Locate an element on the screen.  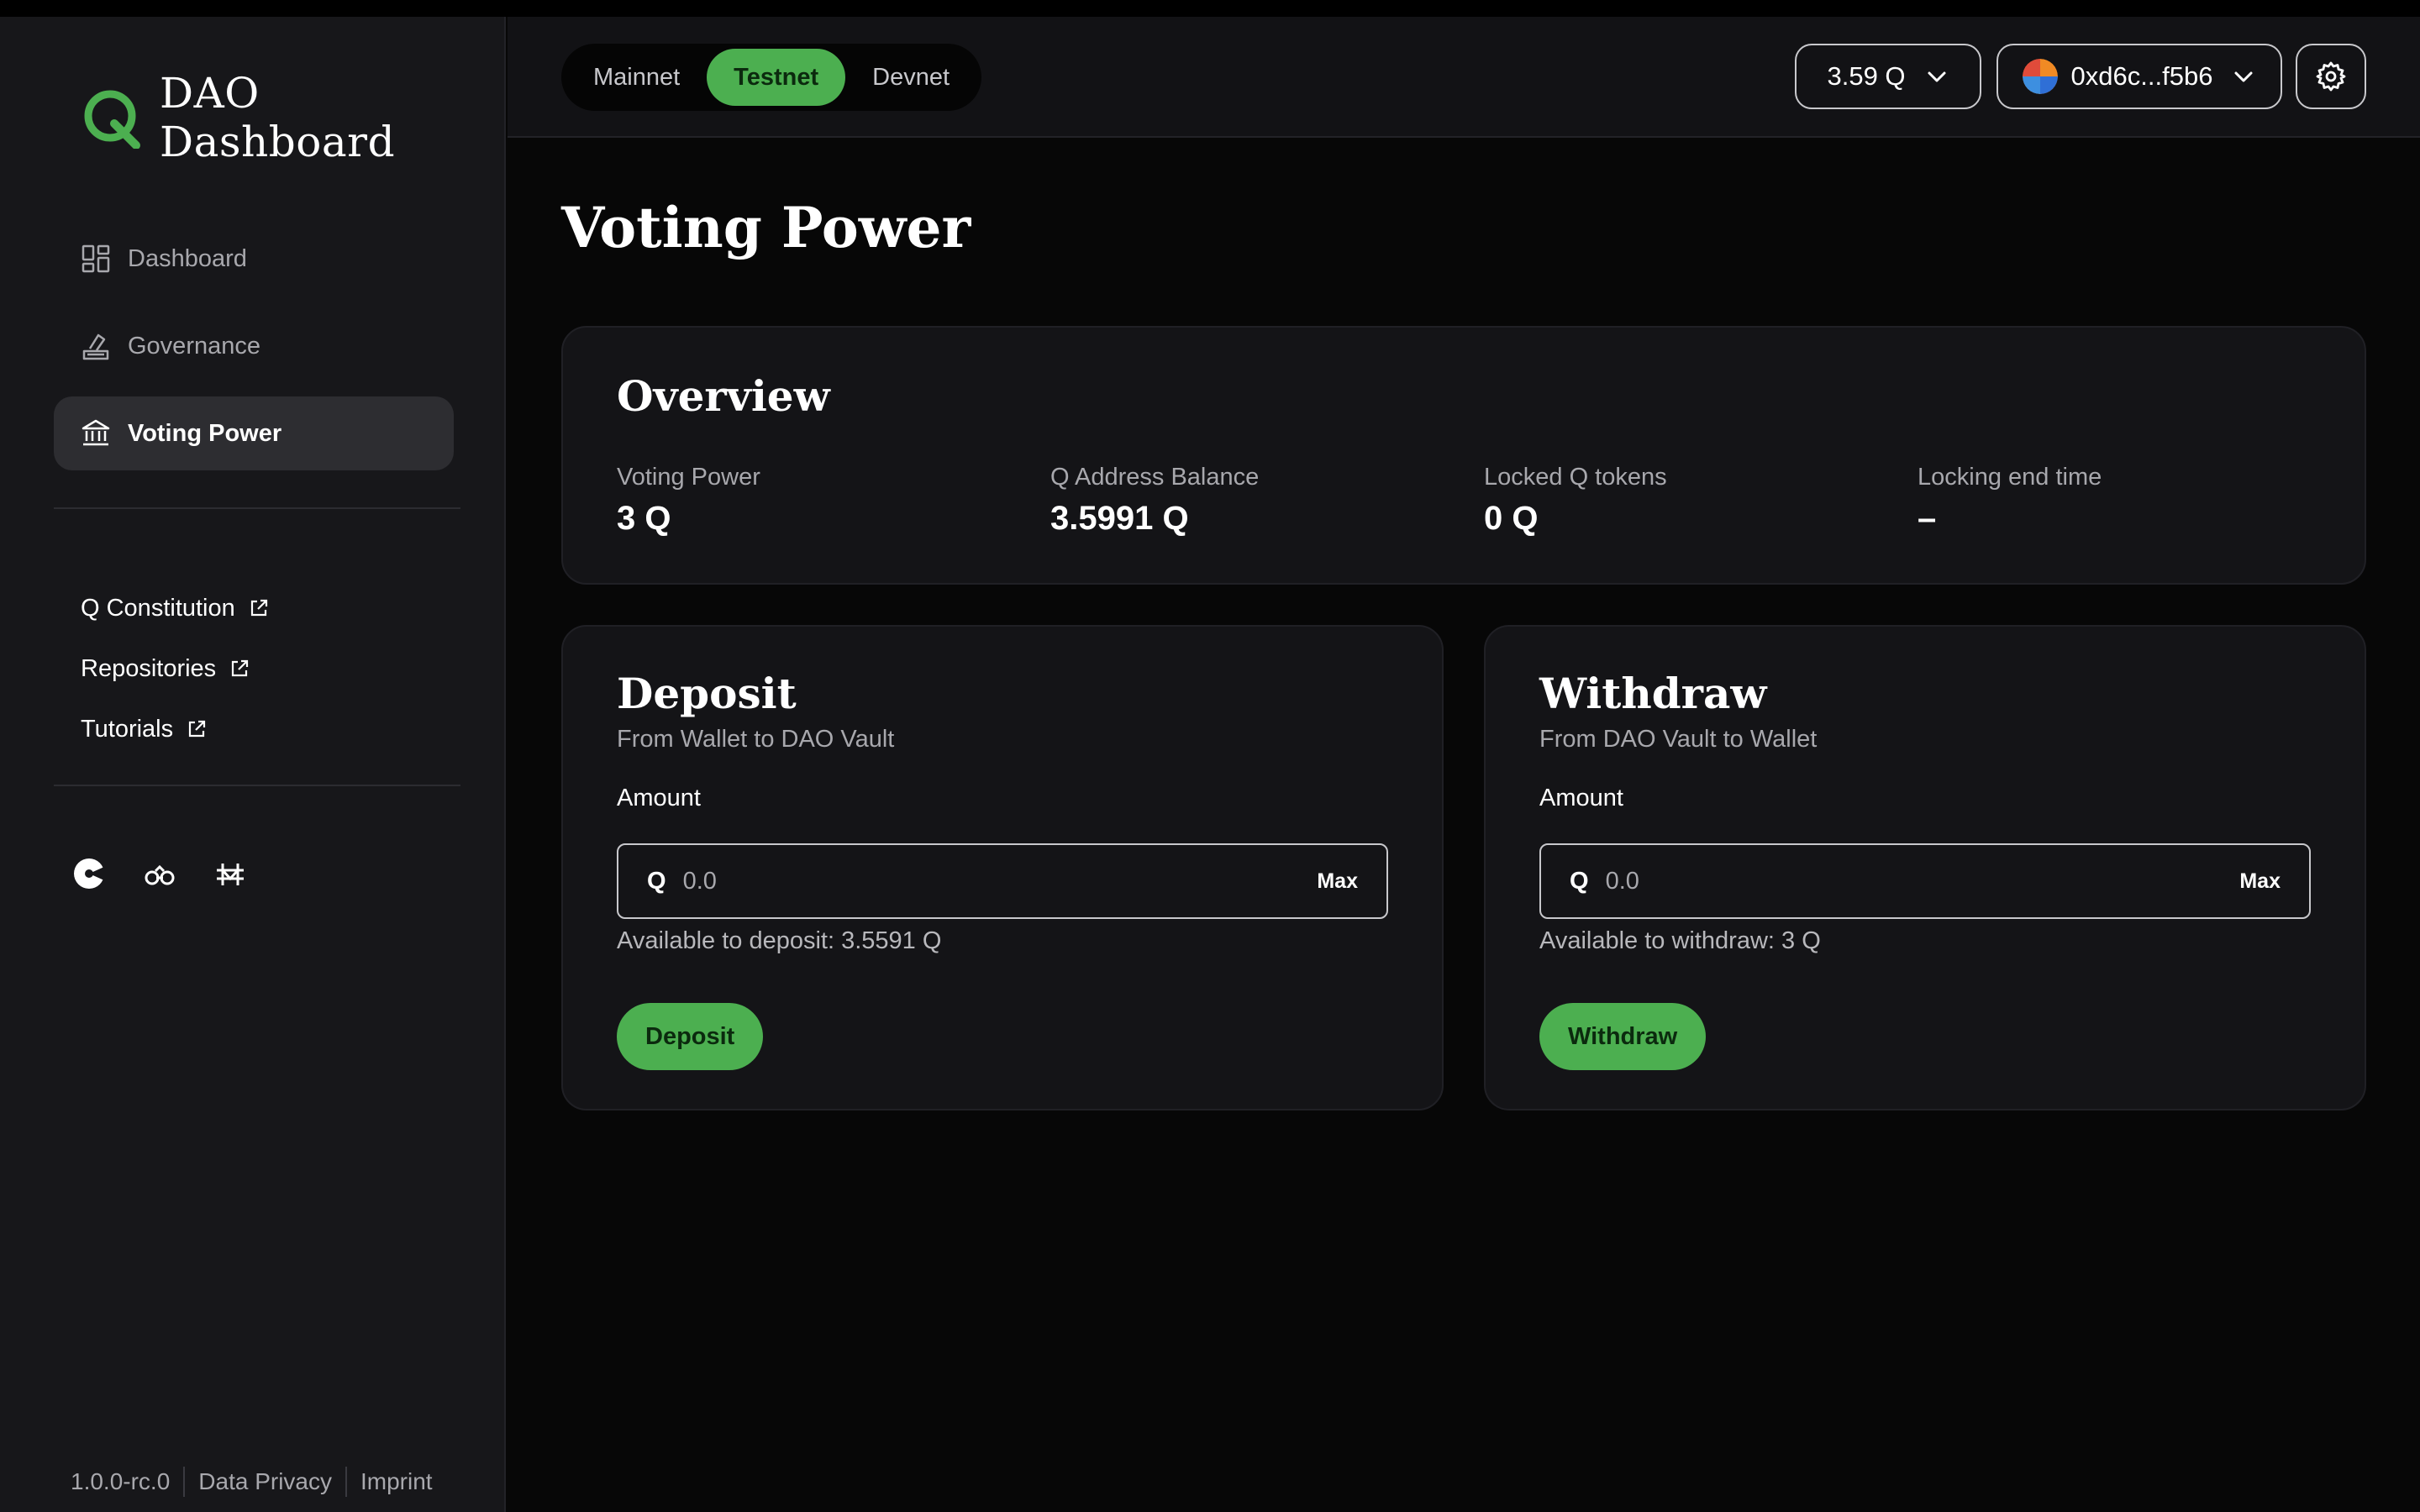
link-q-constitution: Q Constitution is located at coordinates (175, 608).